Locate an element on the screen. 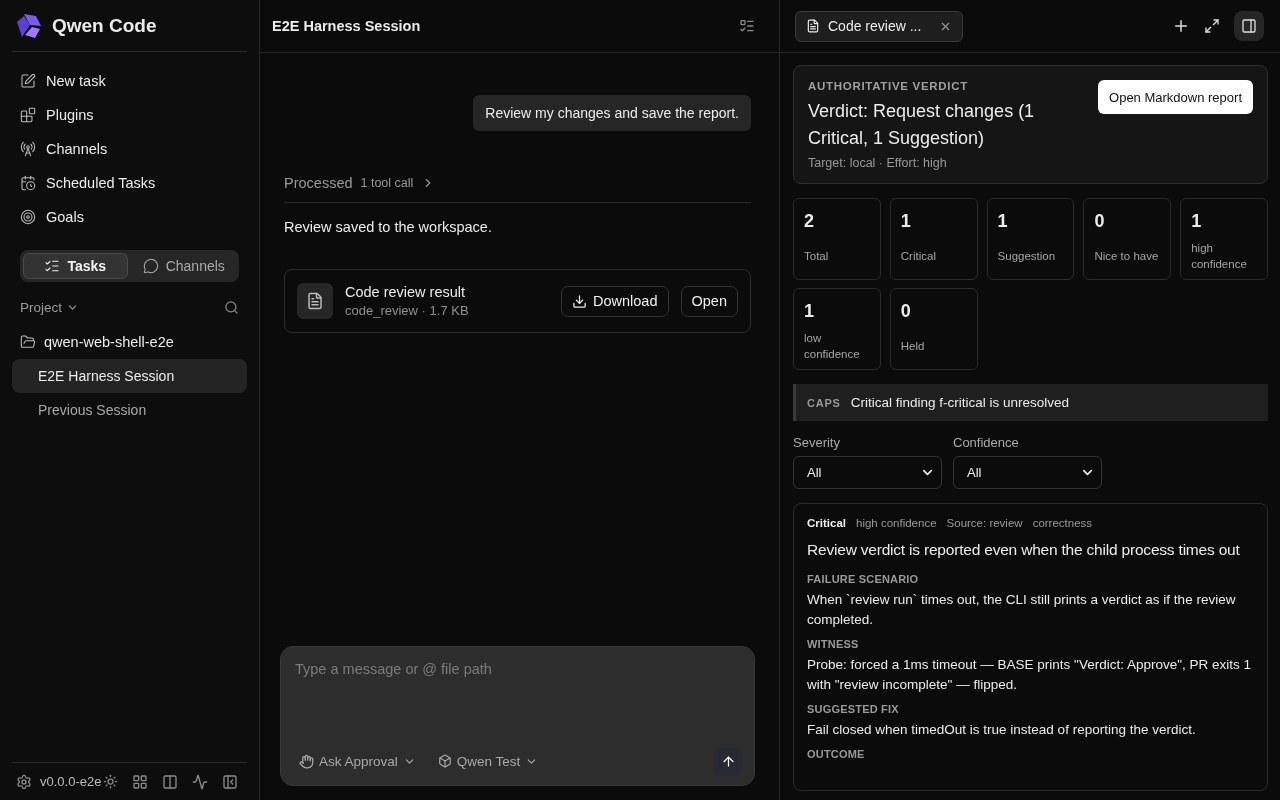  blocks-icon is located at coordinates (28, 115).